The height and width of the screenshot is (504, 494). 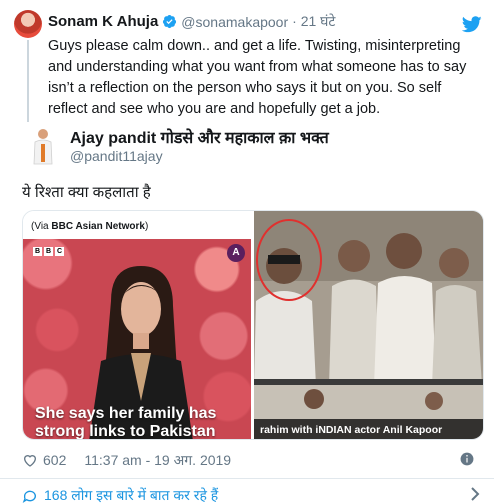 What do you see at coordinates (475, 494) in the screenshot?
I see `chevron-right-icon` at bounding box center [475, 494].